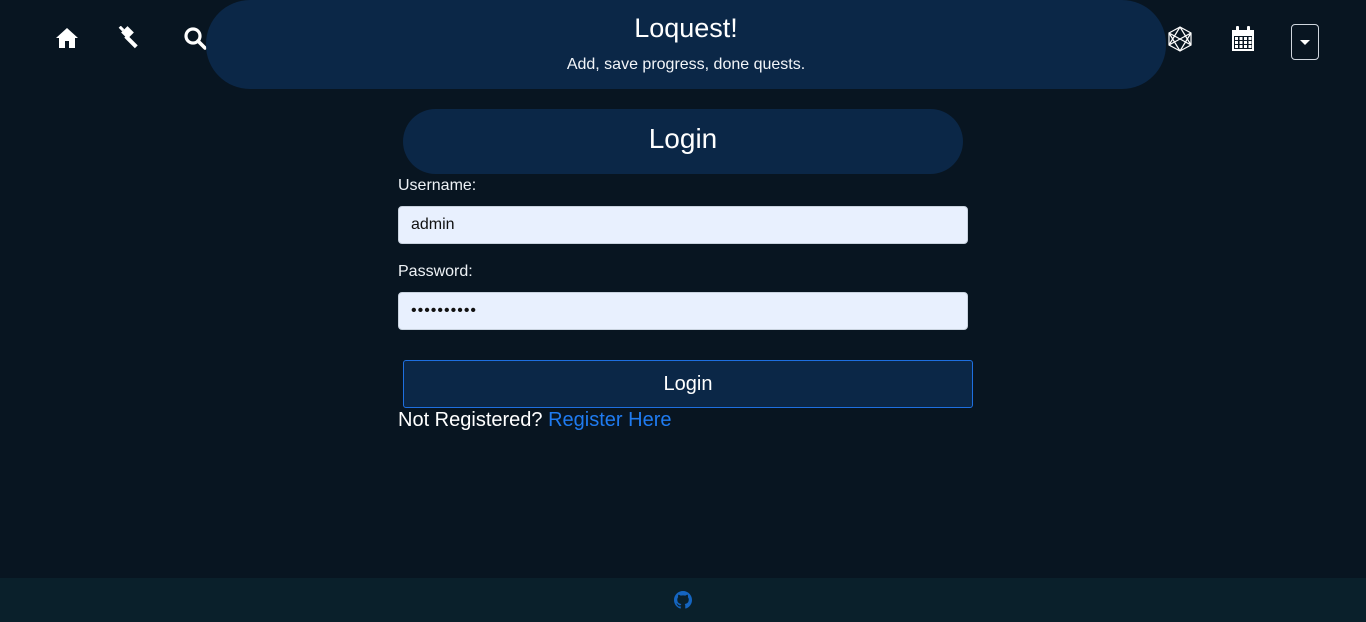  What do you see at coordinates (683, 225) in the screenshot?
I see `username-input` at bounding box center [683, 225].